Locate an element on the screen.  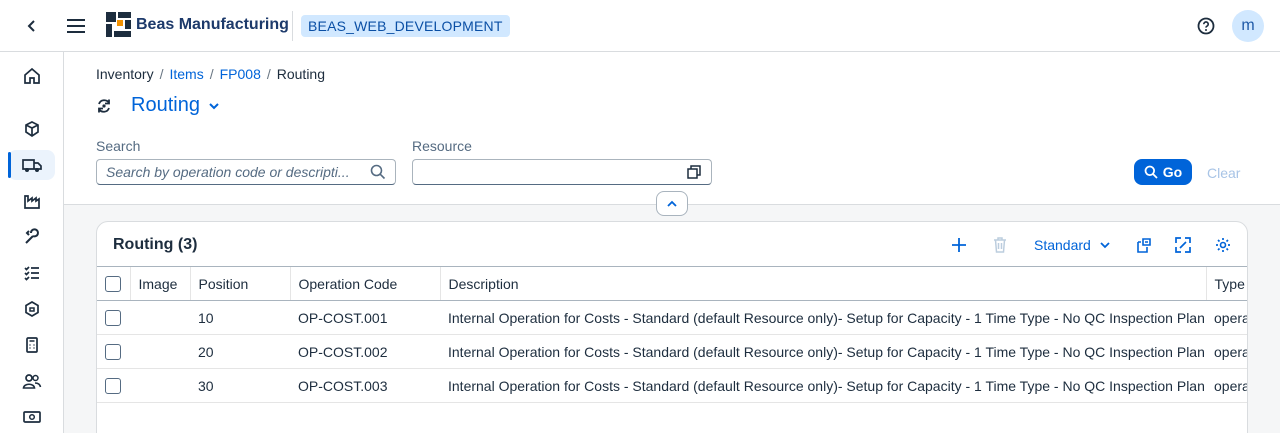
add-button is located at coordinates (959, 245).